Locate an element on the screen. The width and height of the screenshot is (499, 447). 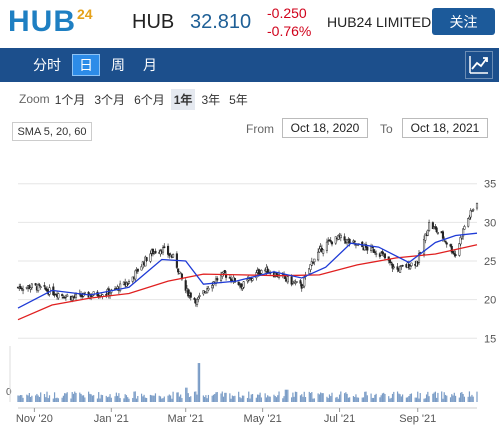
zoom-3m: 3个月 is located at coordinates (109, 99).